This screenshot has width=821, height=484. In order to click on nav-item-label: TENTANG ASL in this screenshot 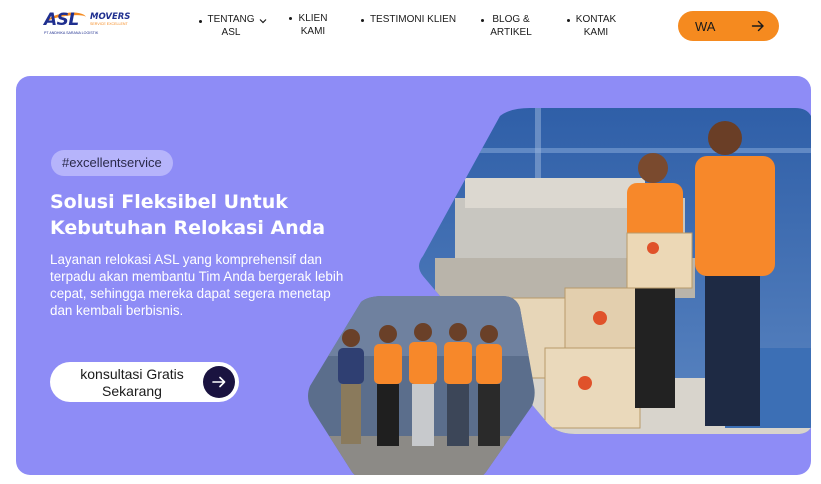, I will do `click(231, 26)`.